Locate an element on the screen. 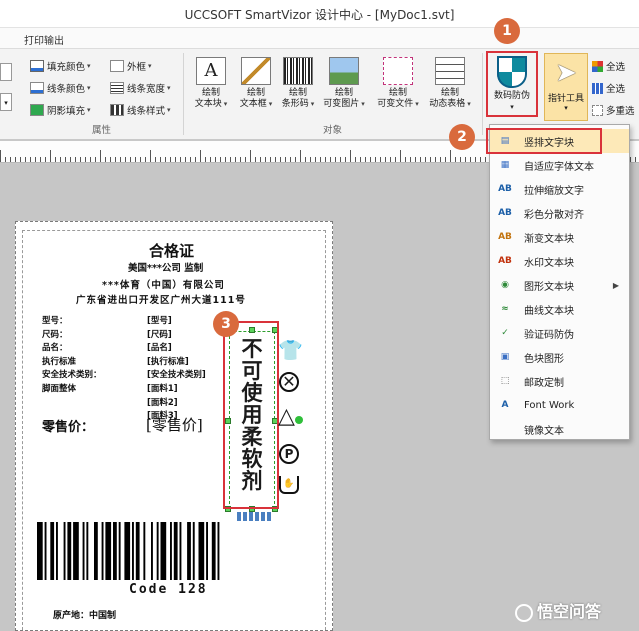 This screenshot has width=639, height=631. barcode-icon is located at coordinates (298, 71).